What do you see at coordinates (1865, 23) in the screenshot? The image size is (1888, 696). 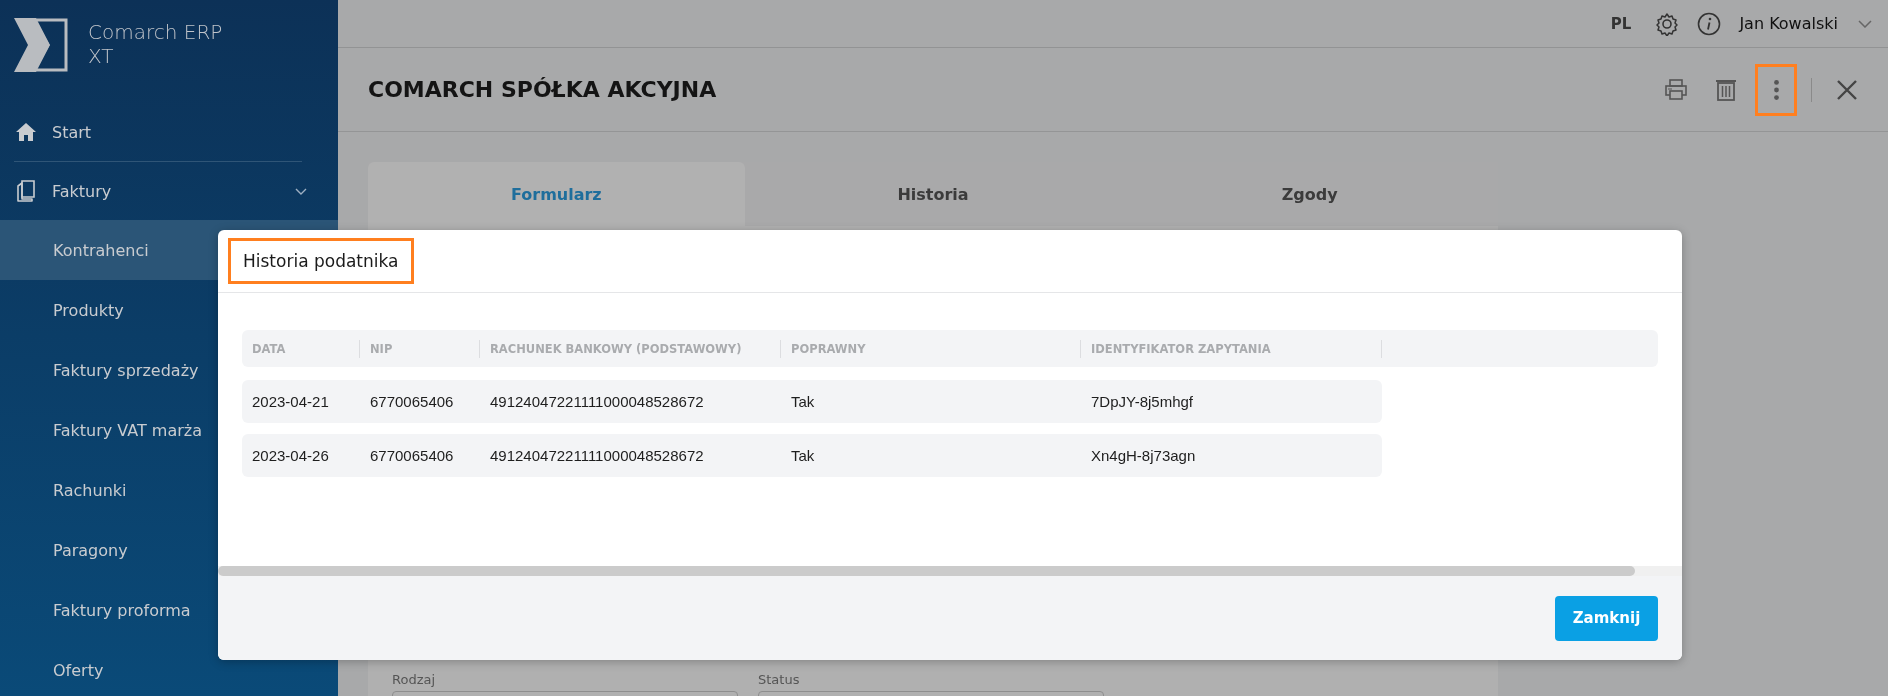 I see `chevron-down-icon` at bounding box center [1865, 23].